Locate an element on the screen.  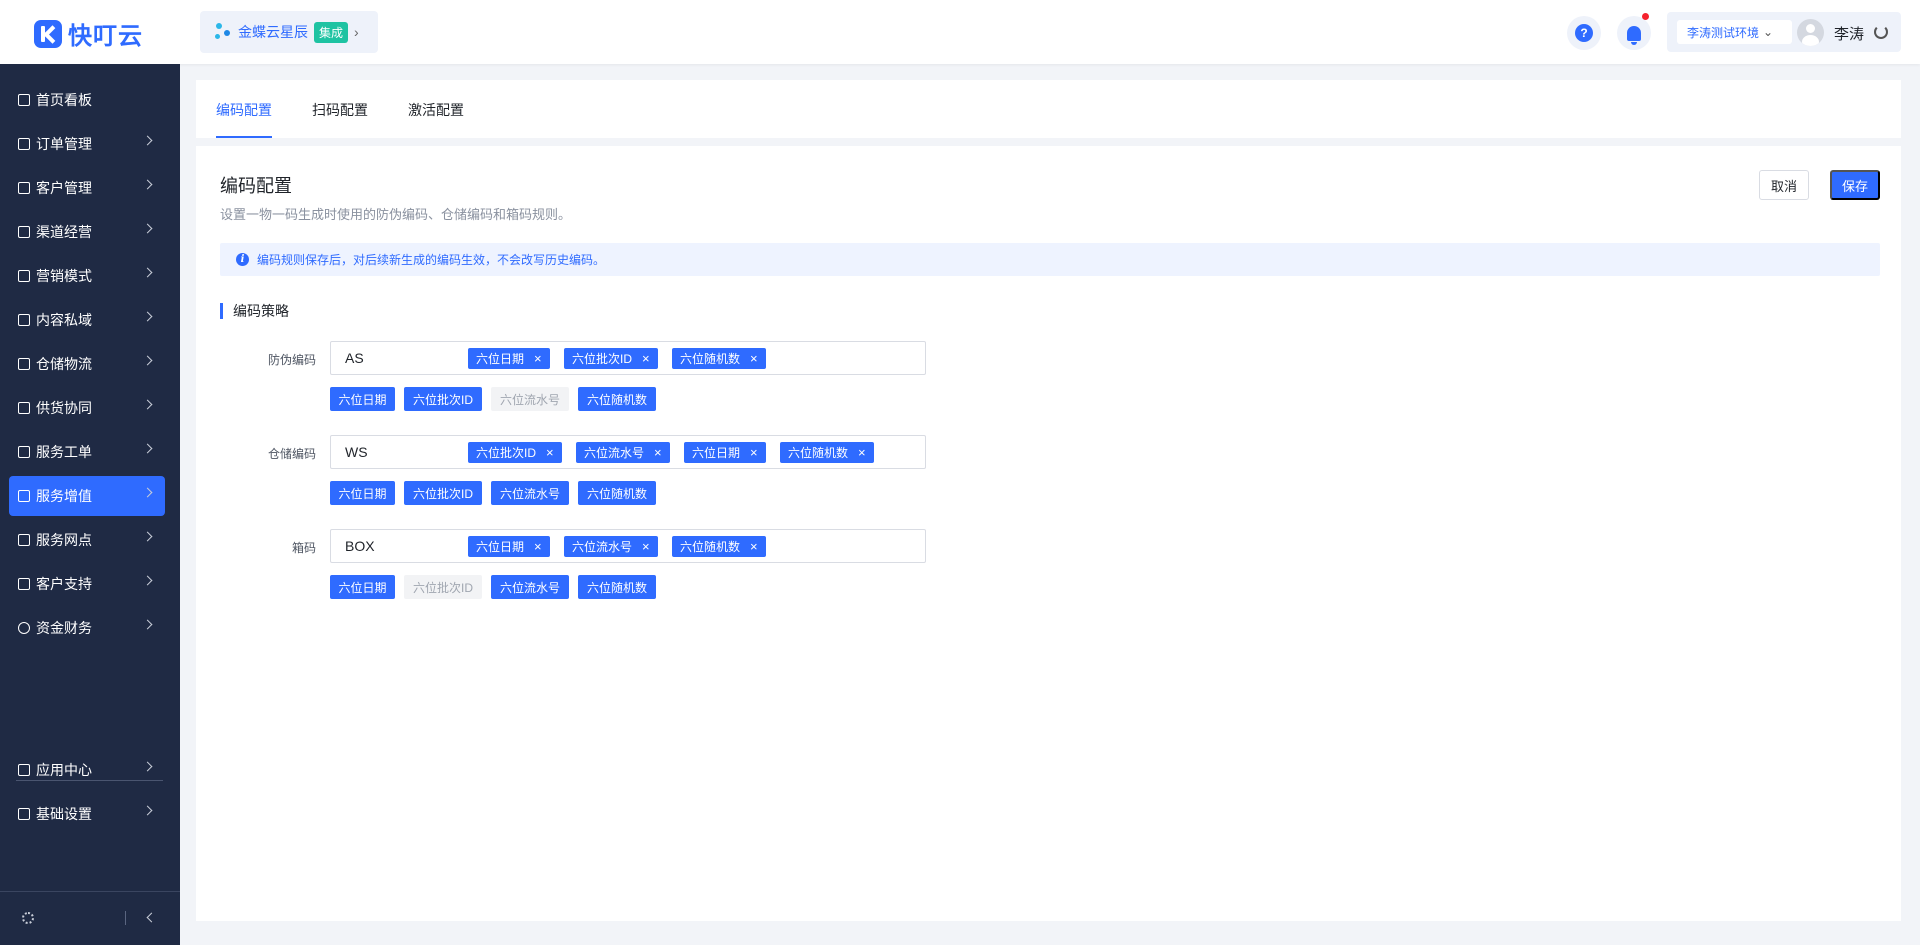
tag-icon is located at coordinates (24, 276).